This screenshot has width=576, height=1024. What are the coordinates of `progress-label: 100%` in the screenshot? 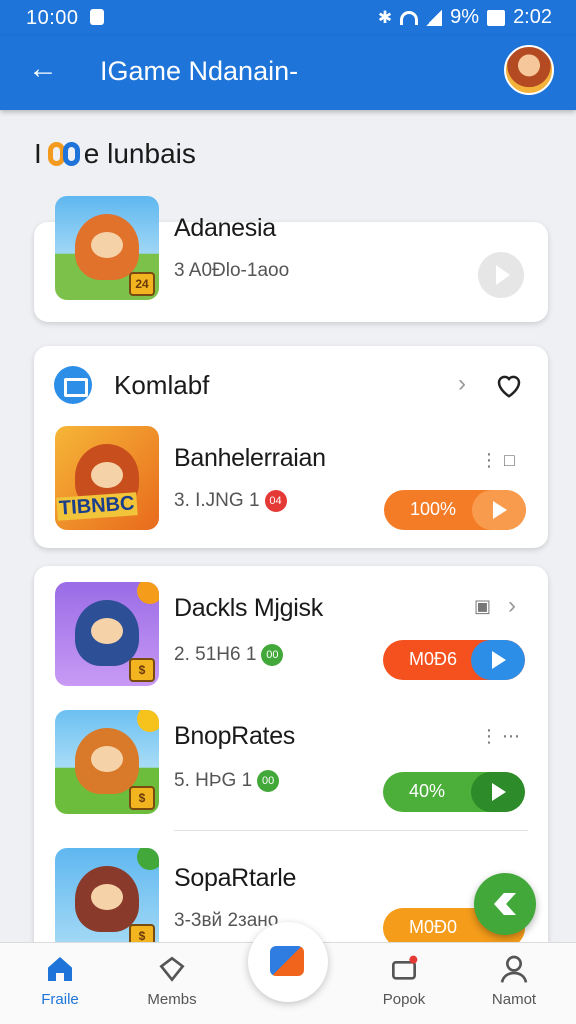 It's located at (433, 509).